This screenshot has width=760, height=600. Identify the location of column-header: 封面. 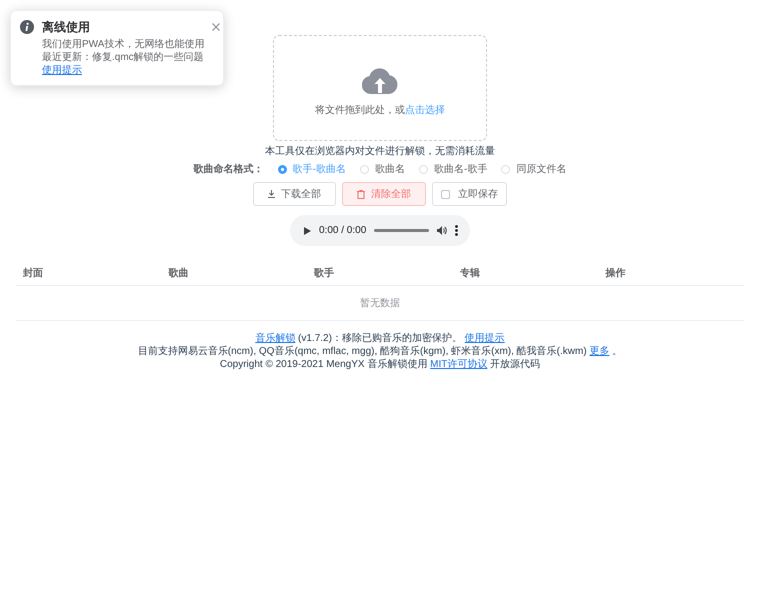
(33, 273).